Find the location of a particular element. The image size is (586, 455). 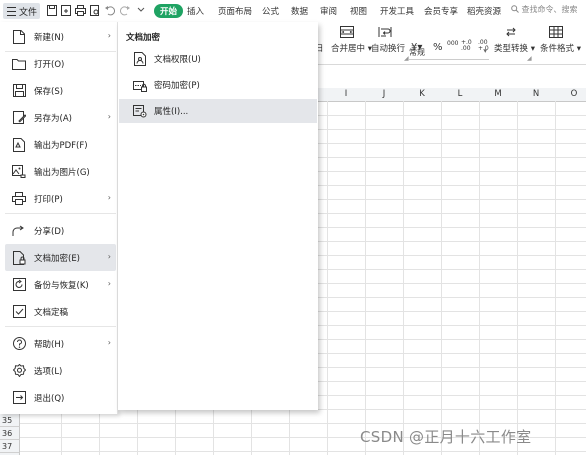

conditional-format-button: 条件格式 ▾ is located at coordinates (560, 48).